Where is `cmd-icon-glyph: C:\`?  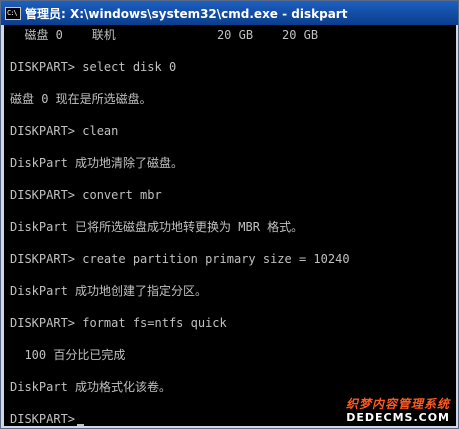 cmd-icon-glyph: C:\ is located at coordinates (12, 12).